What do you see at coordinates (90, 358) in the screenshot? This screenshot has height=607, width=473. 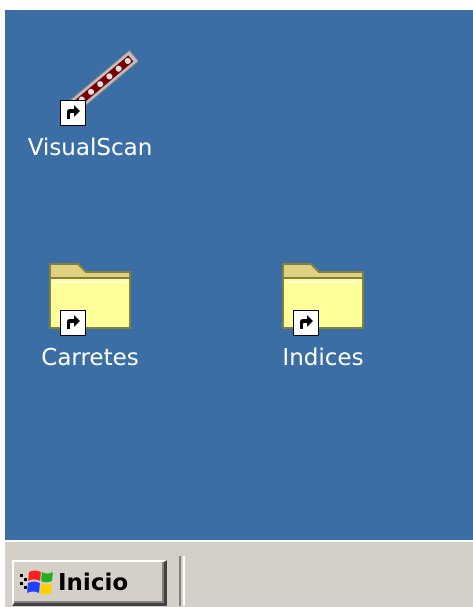 I see `desktop-icon-label: Carretes` at bounding box center [90, 358].